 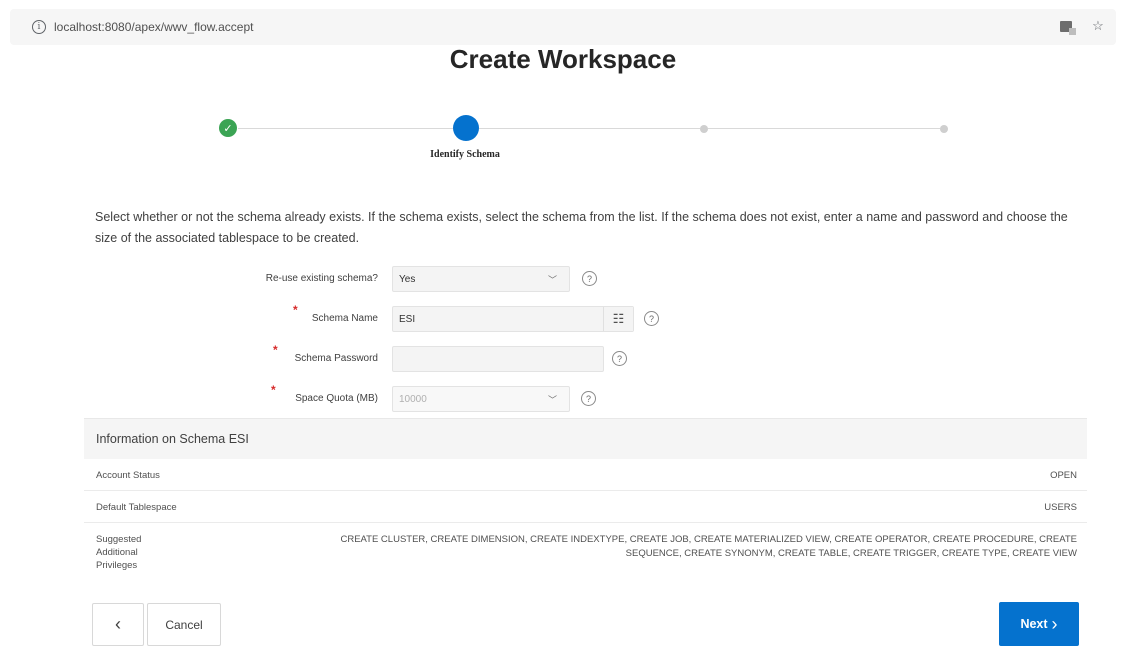 What do you see at coordinates (1054, 623) in the screenshot?
I see `chevron-right-icon: ›` at bounding box center [1054, 623].